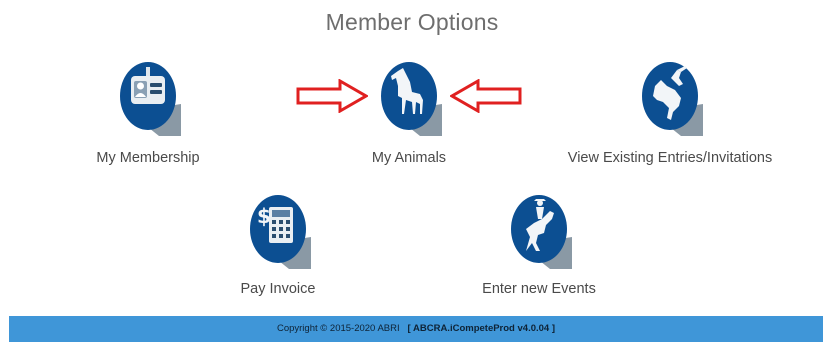 Image resolution: width=824 pixels, height=345 pixels. What do you see at coordinates (481, 328) in the screenshot?
I see `version-text: [ ABCRA.iCompeteProd v4.0.04 ]` at bounding box center [481, 328].